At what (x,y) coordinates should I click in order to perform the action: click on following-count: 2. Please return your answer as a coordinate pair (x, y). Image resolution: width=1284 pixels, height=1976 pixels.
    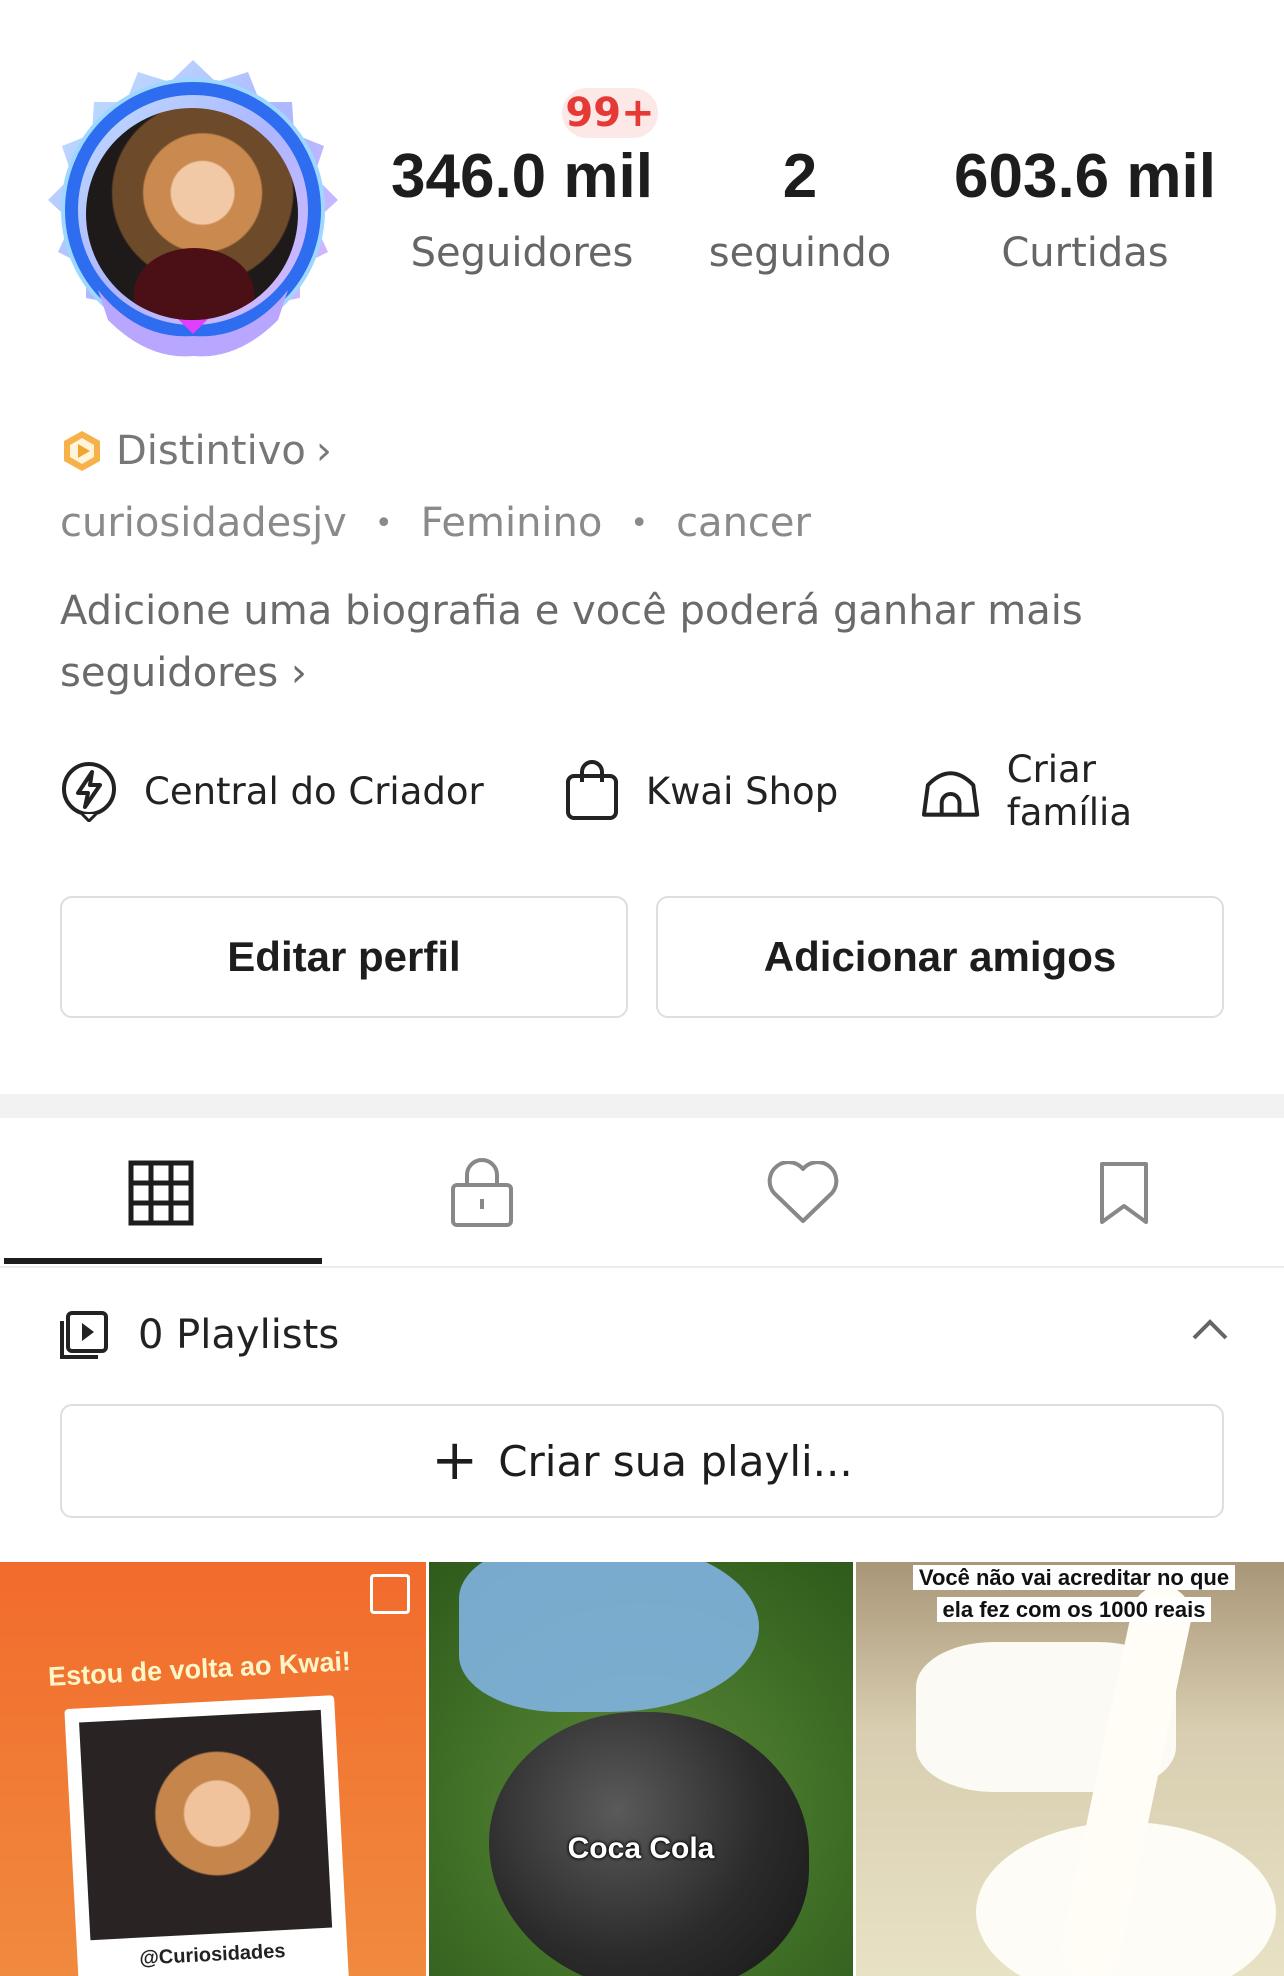
    Looking at the image, I should click on (800, 176).